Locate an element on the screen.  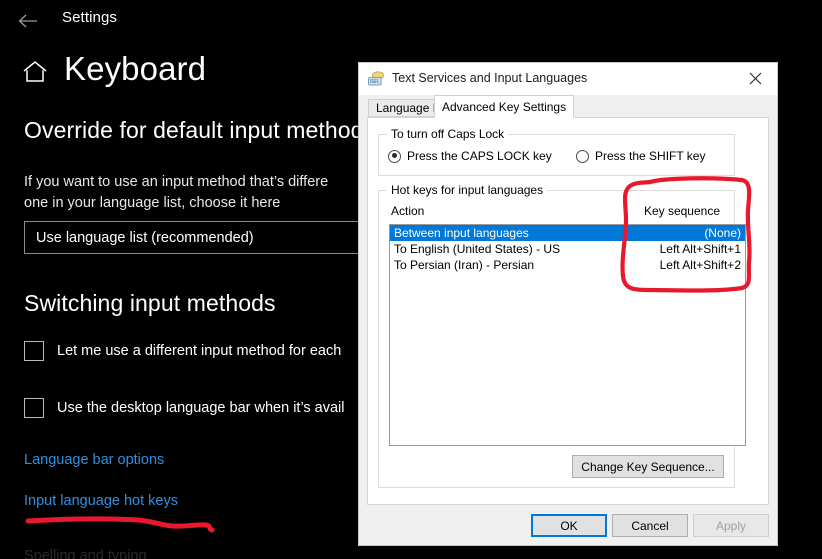
row-key-sequence: Left Alt+Shift+2 is located at coordinates (700, 265).